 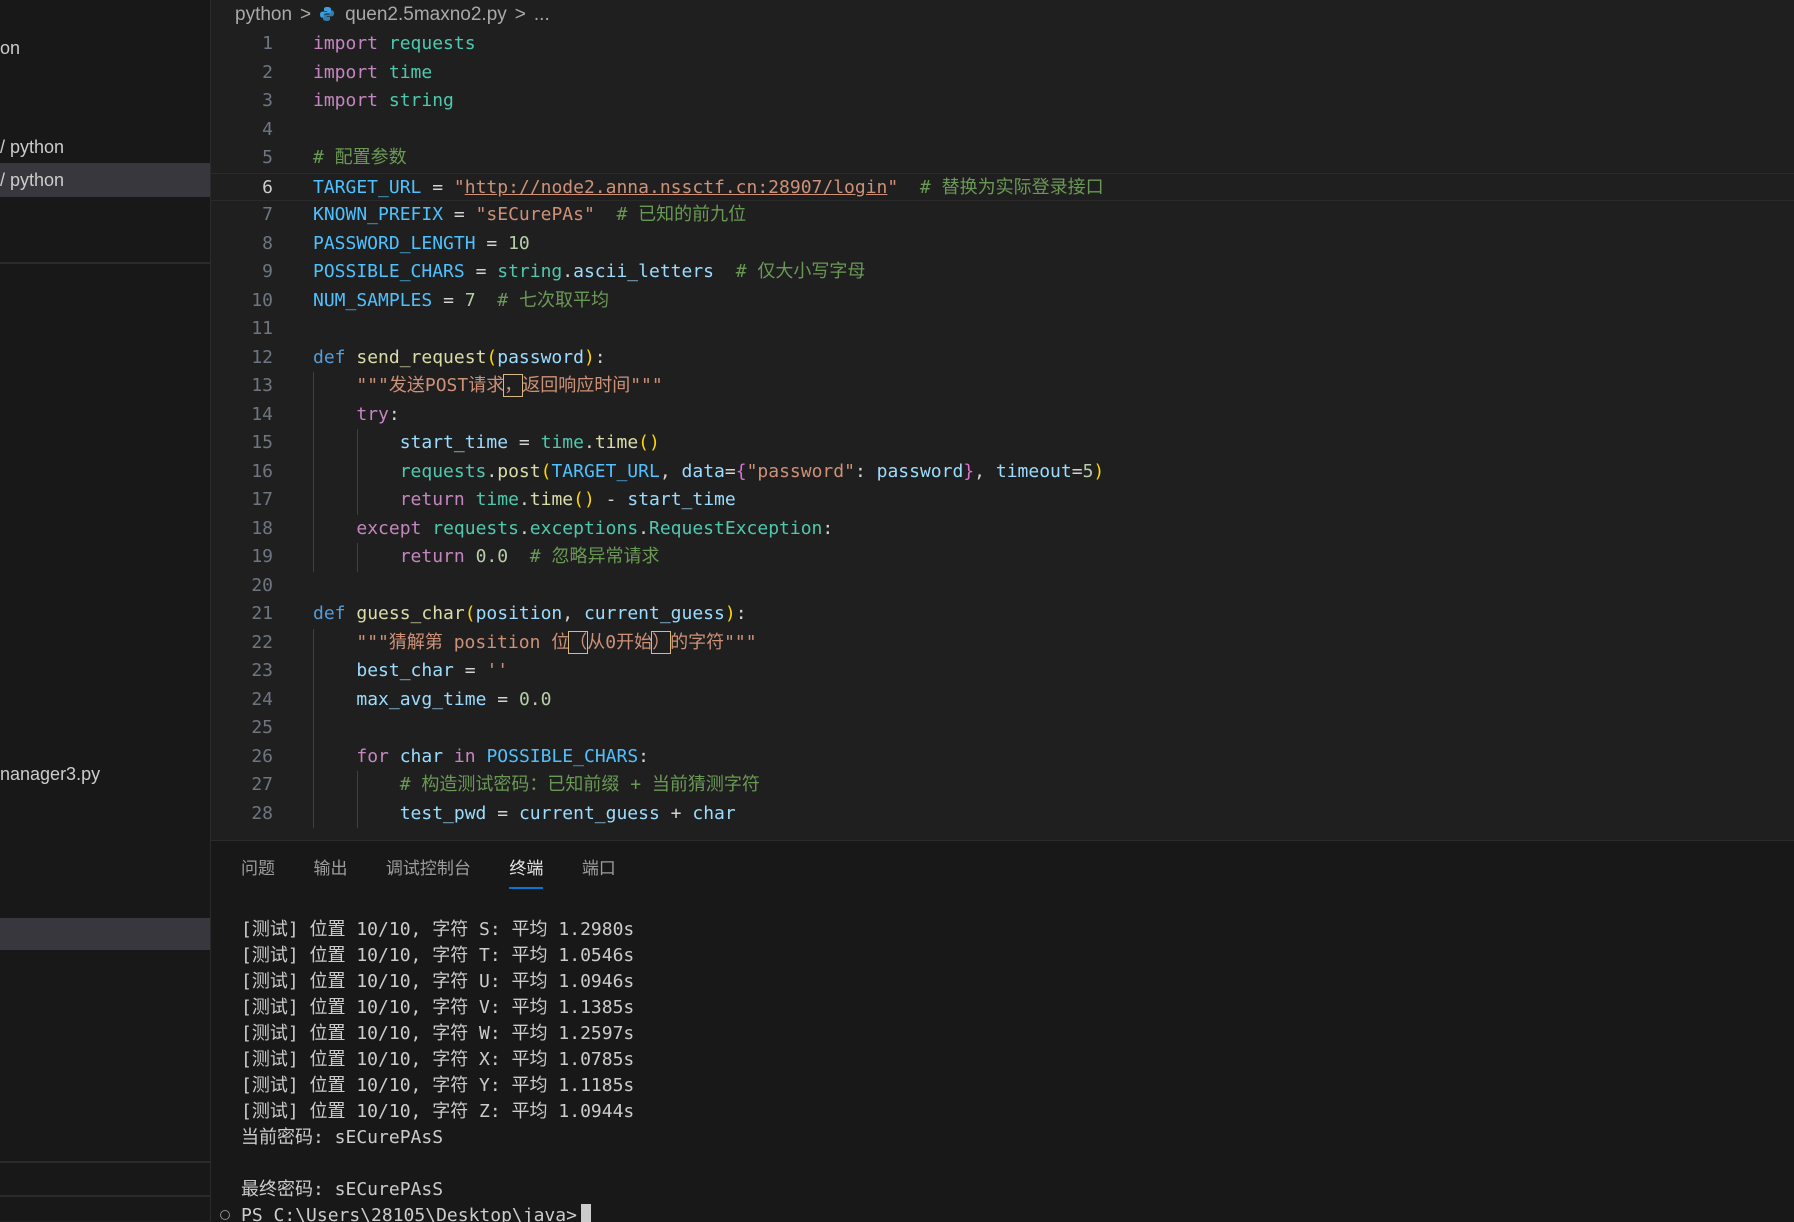 I want to click on breadcrumb-folder: python, so click(x=263, y=14).